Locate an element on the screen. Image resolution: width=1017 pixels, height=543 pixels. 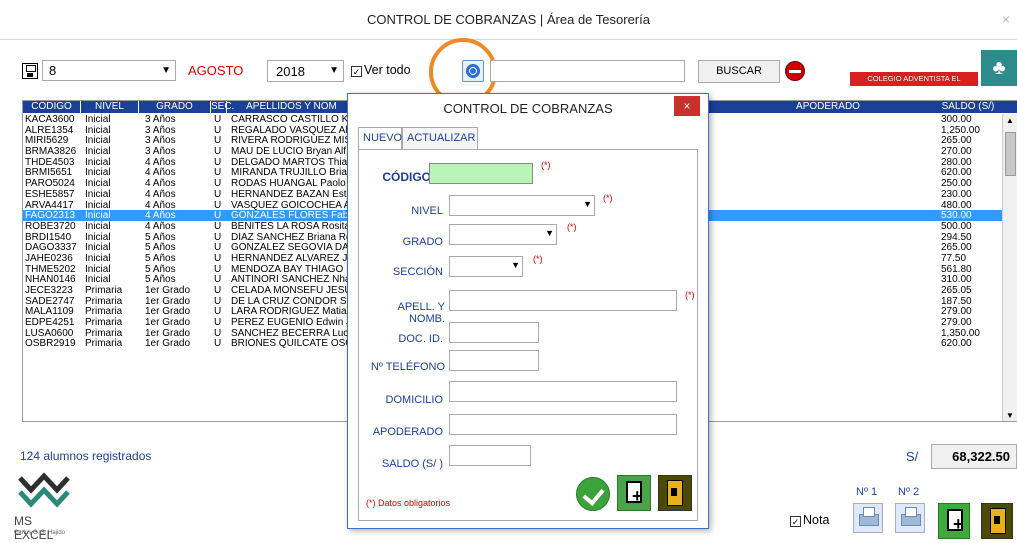
window-close-icon: × is located at coordinates (1006, 19).